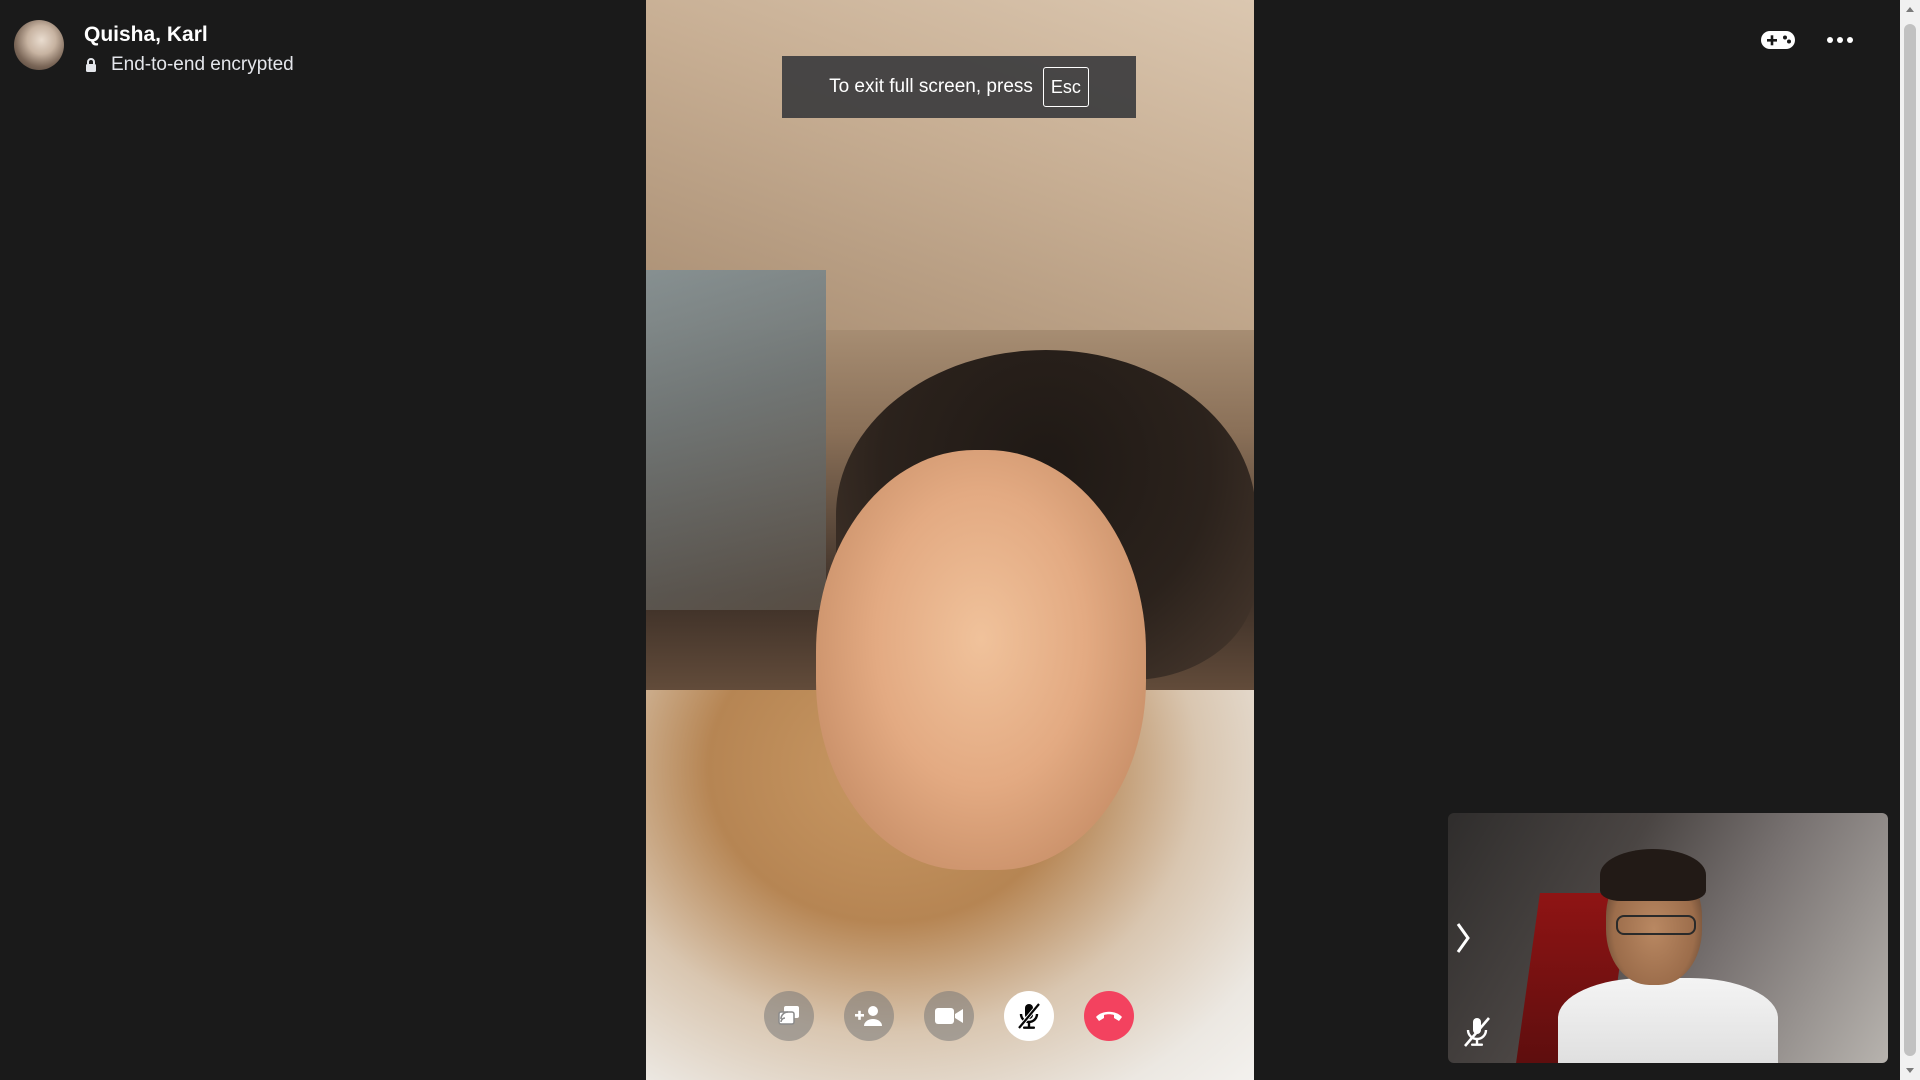  I want to click on phone-hangup-icon, so click(1109, 1016).